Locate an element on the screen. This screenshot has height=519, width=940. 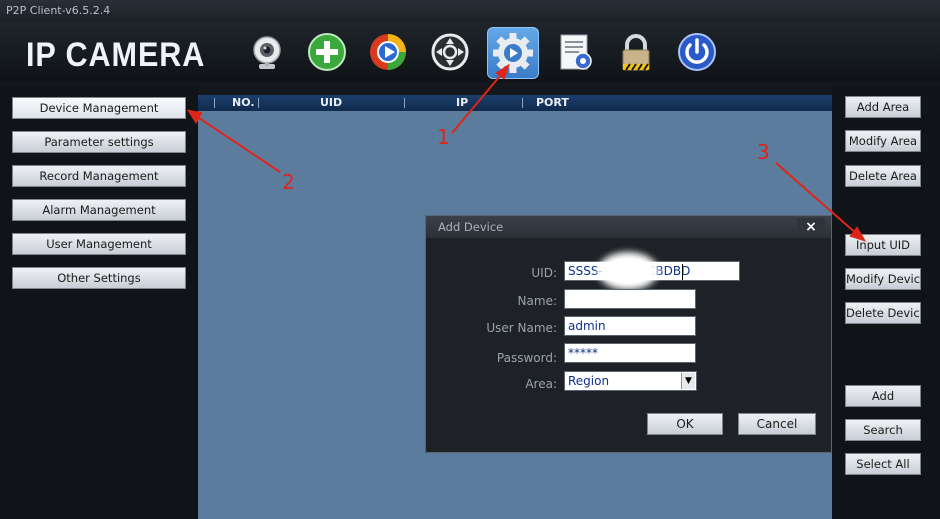
delete-device-button: Delete Device is located at coordinates (883, 313).